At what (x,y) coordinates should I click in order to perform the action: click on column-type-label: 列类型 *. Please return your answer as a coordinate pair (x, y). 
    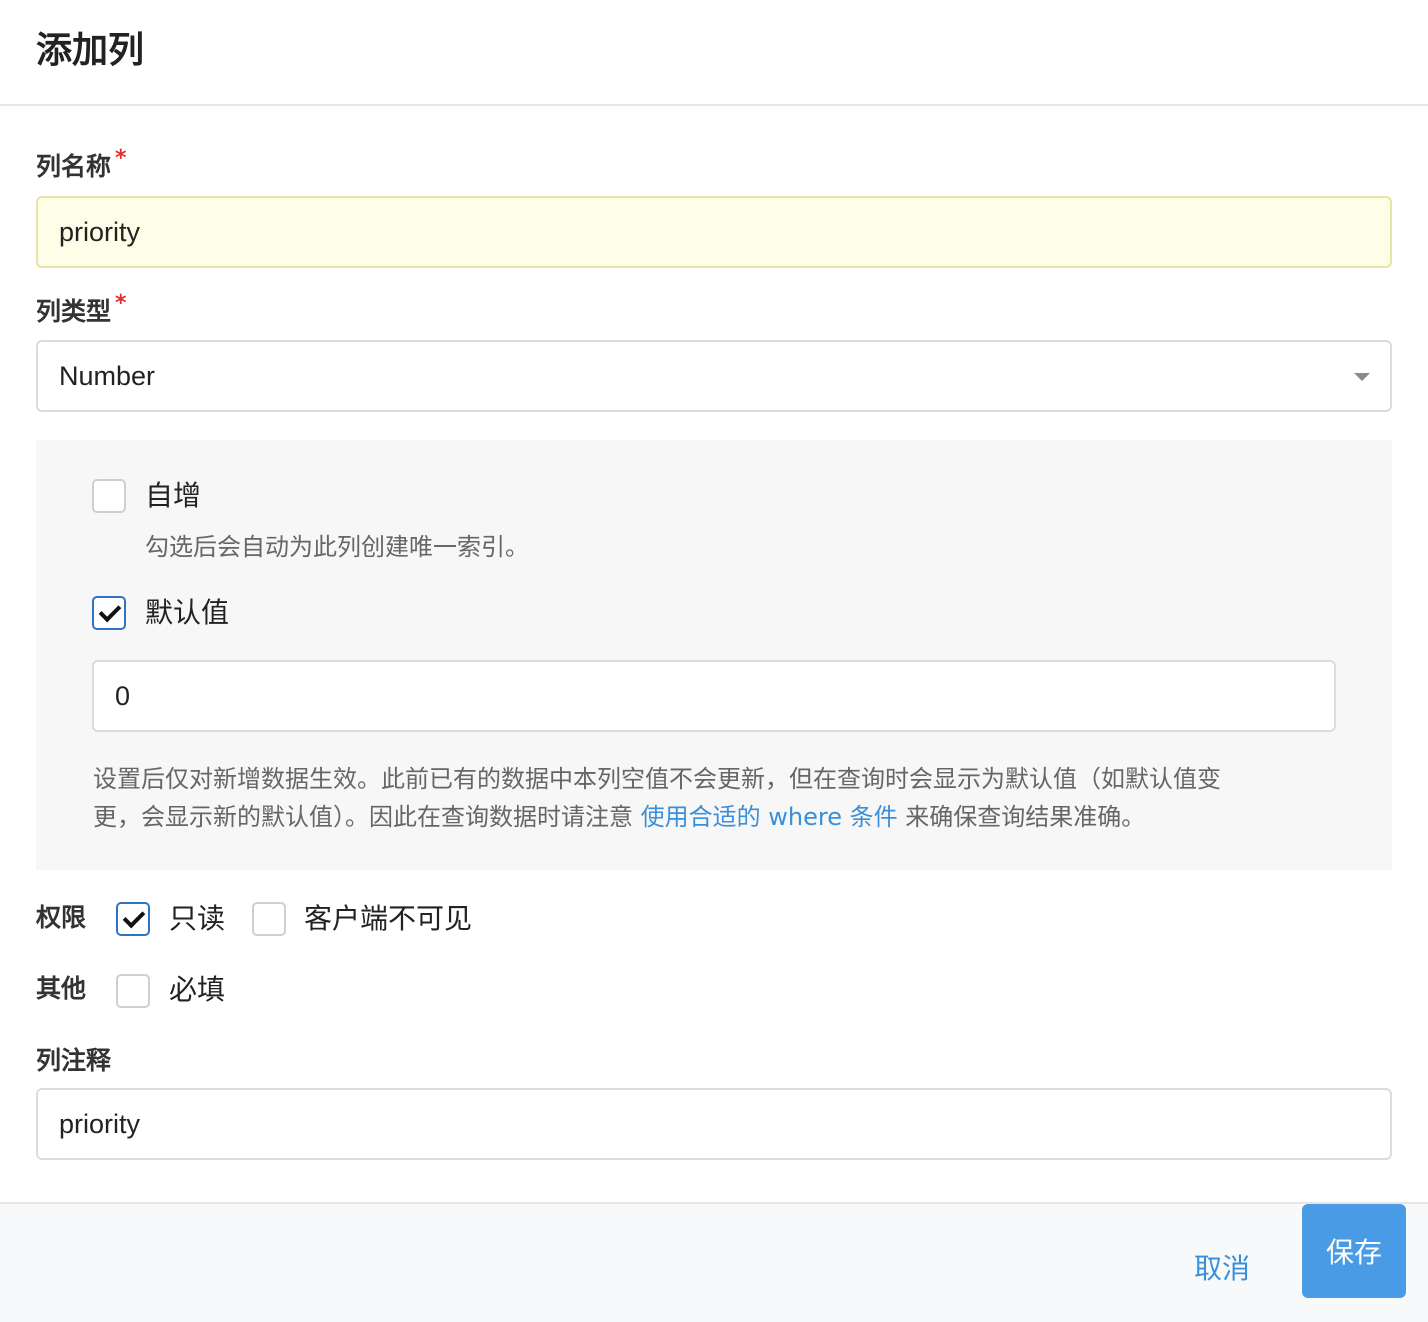
    Looking at the image, I should click on (81, 311).